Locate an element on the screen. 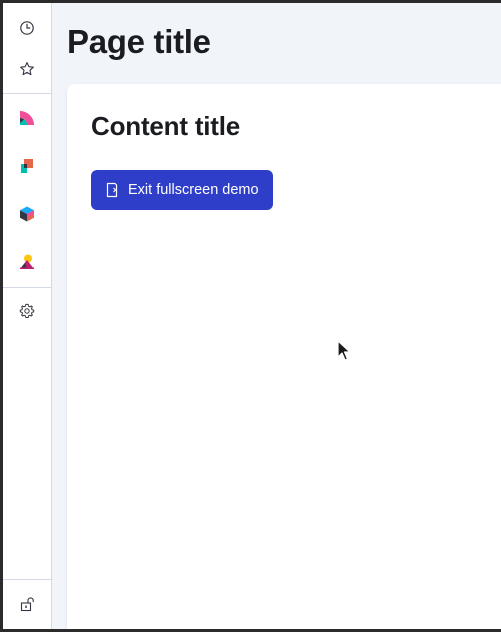  page-title: Page title is located at coordinates (139, 41).